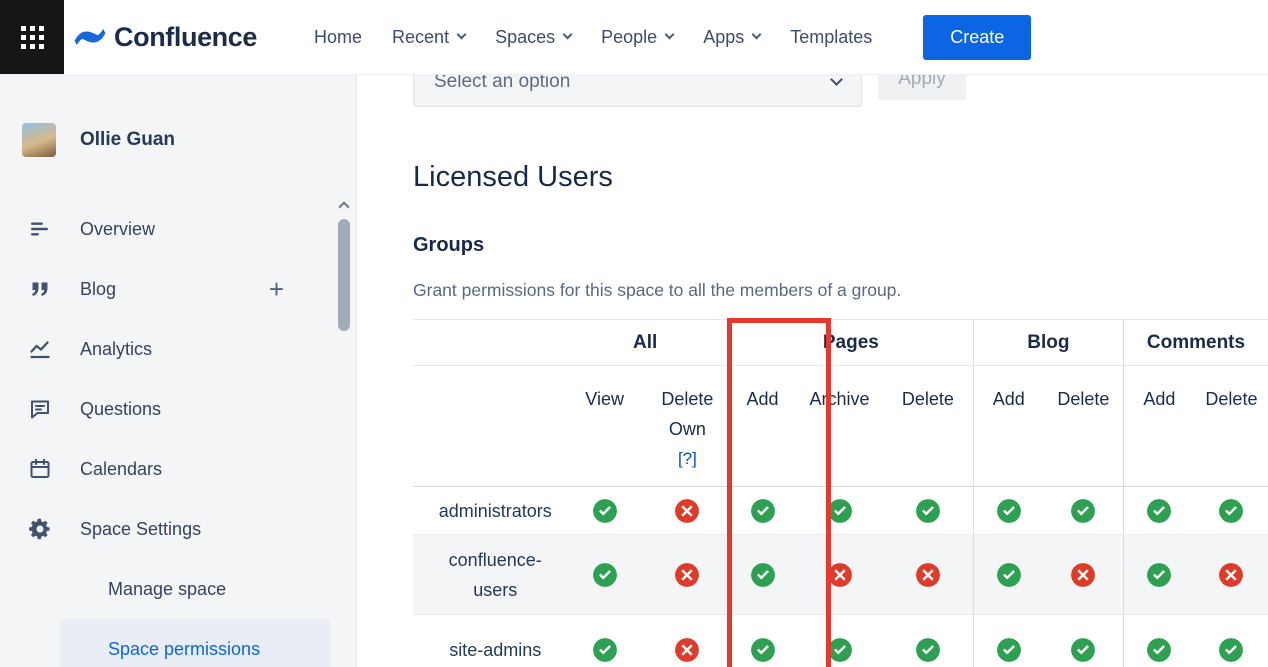 This screenshot has width=1268, height=667. What do you see at coordinates (39, 140) in the screenshot?
I see `user-avatar` at bounding box center [39, 140].